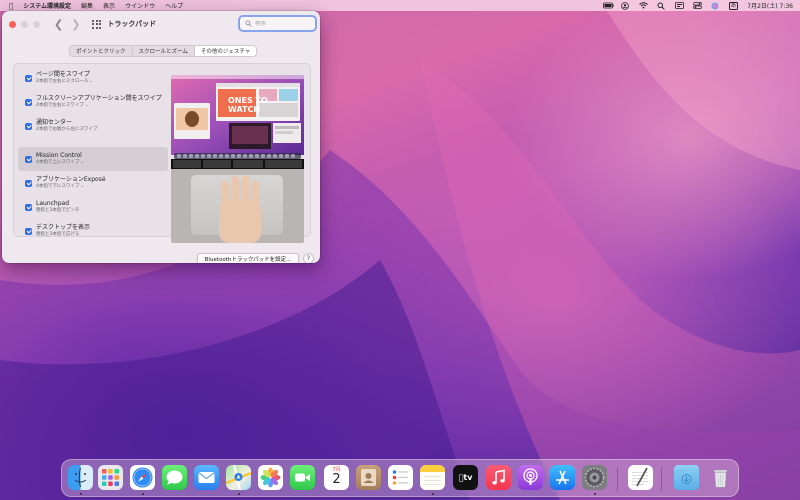  What do you see at coordinates (679, 5) in the screenshot?
I see `input-menu-icon` at bounding box center [679, 5].